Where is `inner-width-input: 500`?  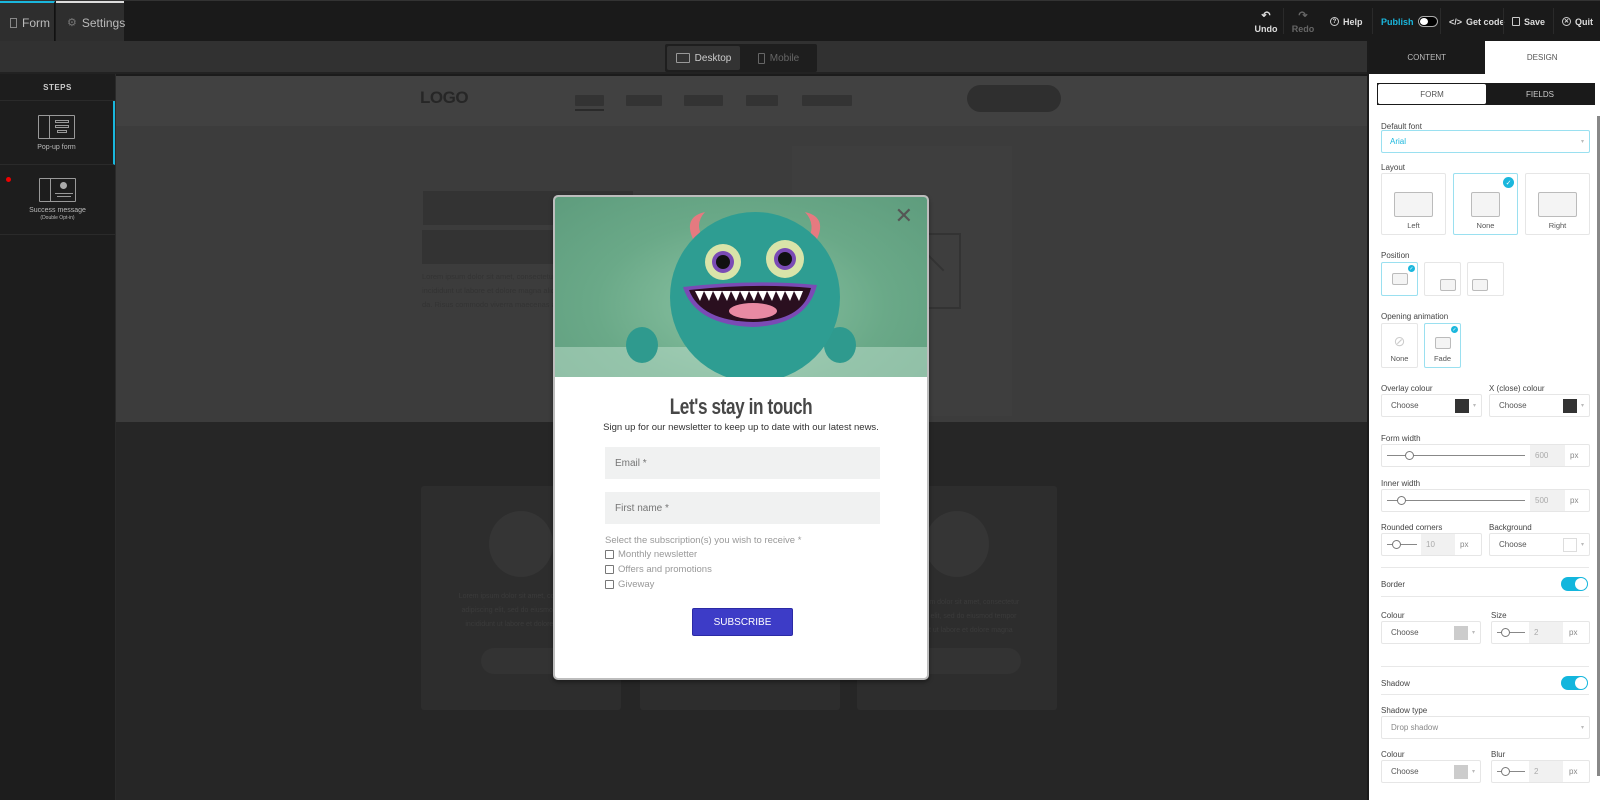
inner-width-input: 500 is located at coordinates (1547, 500).